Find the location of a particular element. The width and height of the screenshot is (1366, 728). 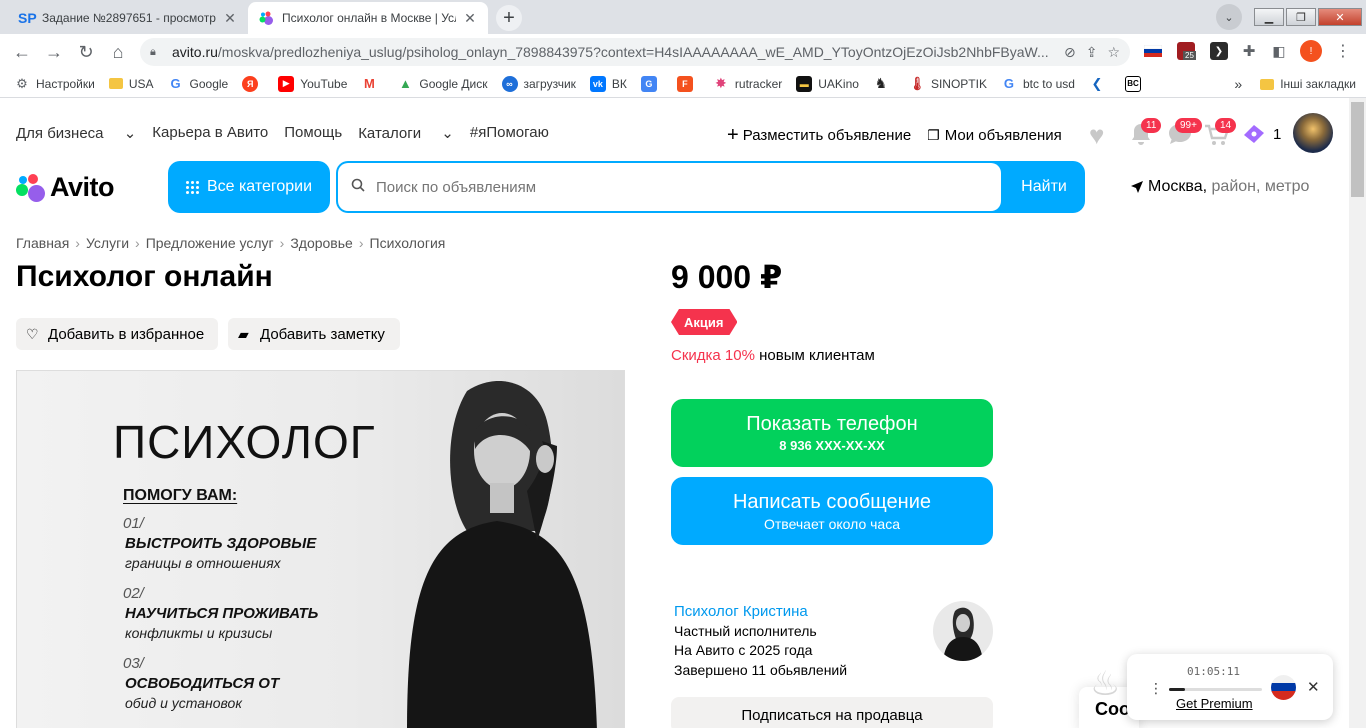

bookmark-chess: ♞ is located at coordinates (884, 83).